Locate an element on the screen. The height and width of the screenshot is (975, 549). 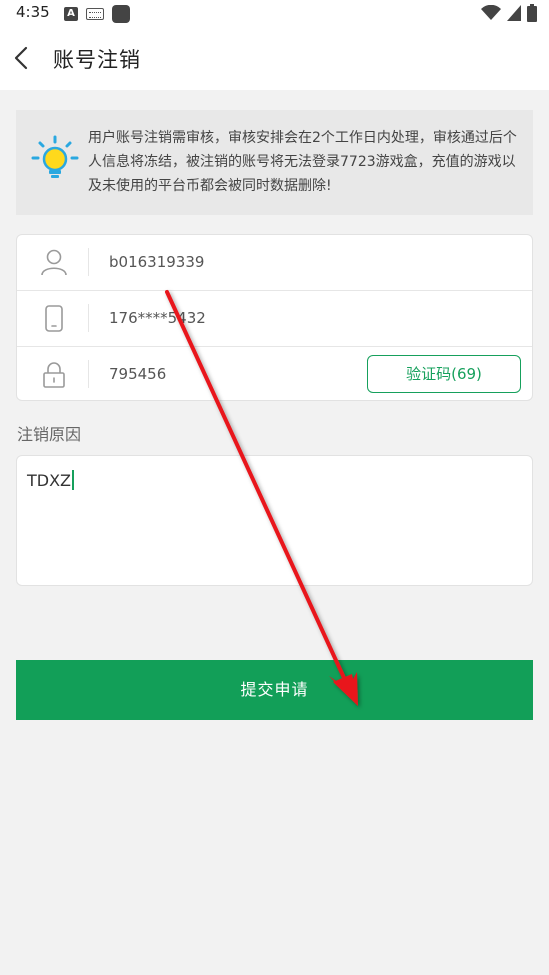
phone-row: 176****5432 is located at coordinates (274, 317).